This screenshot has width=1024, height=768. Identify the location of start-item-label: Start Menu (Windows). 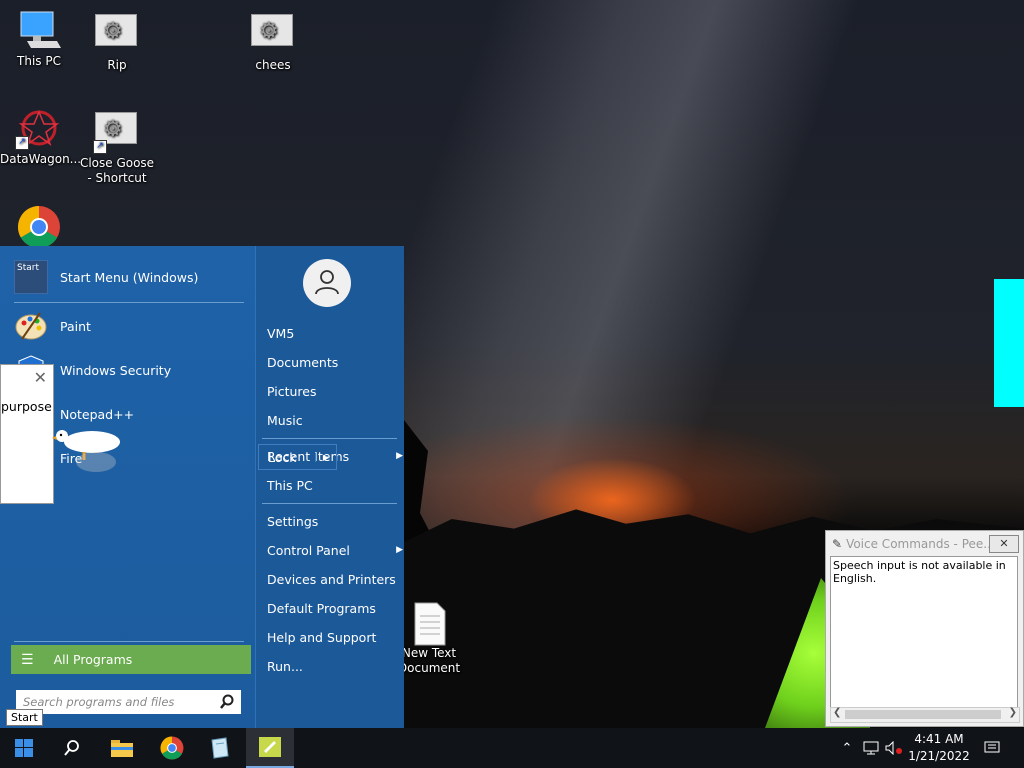
(129, 277).